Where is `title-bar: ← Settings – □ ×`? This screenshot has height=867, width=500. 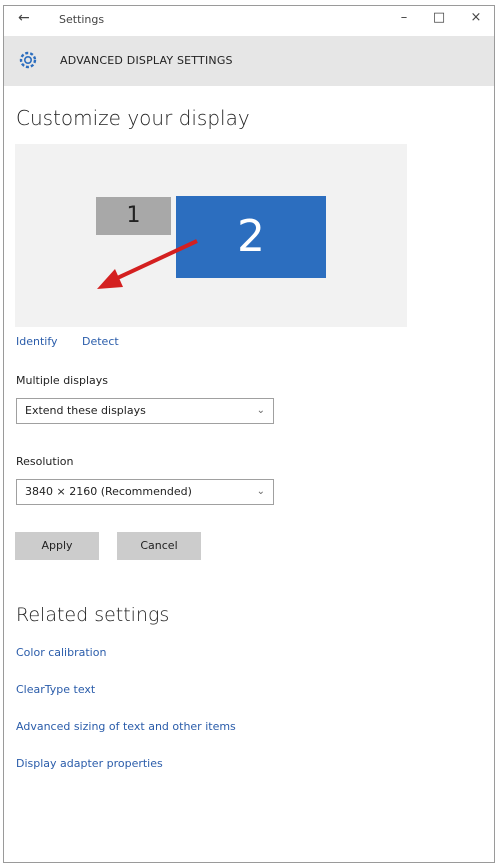 title-bar: ← Settings – □ × is located at coordinates (249, 21).